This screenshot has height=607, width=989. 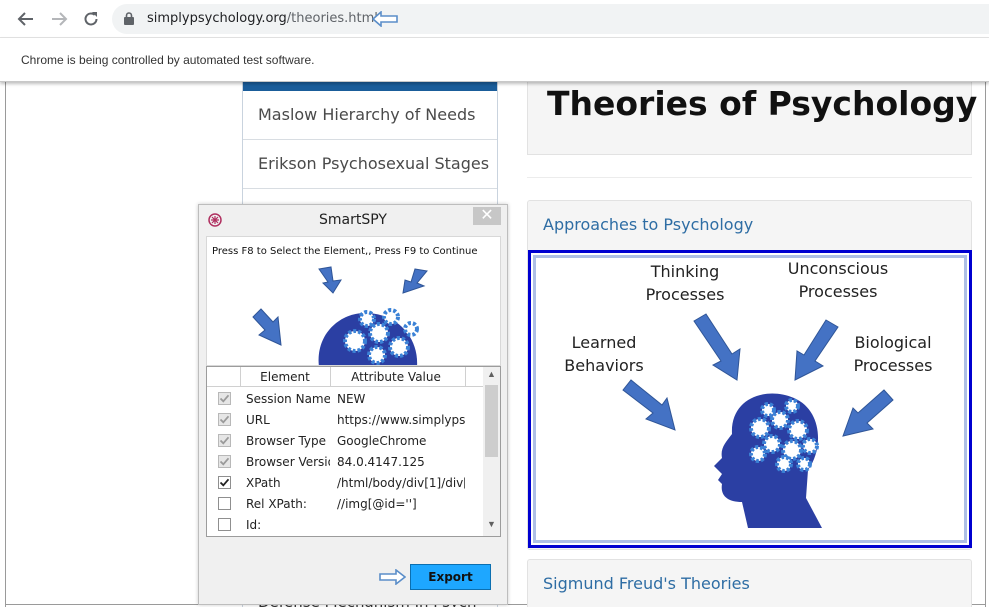 I want to click on table-row: Session Name NEW, so click(x=345, y=399).